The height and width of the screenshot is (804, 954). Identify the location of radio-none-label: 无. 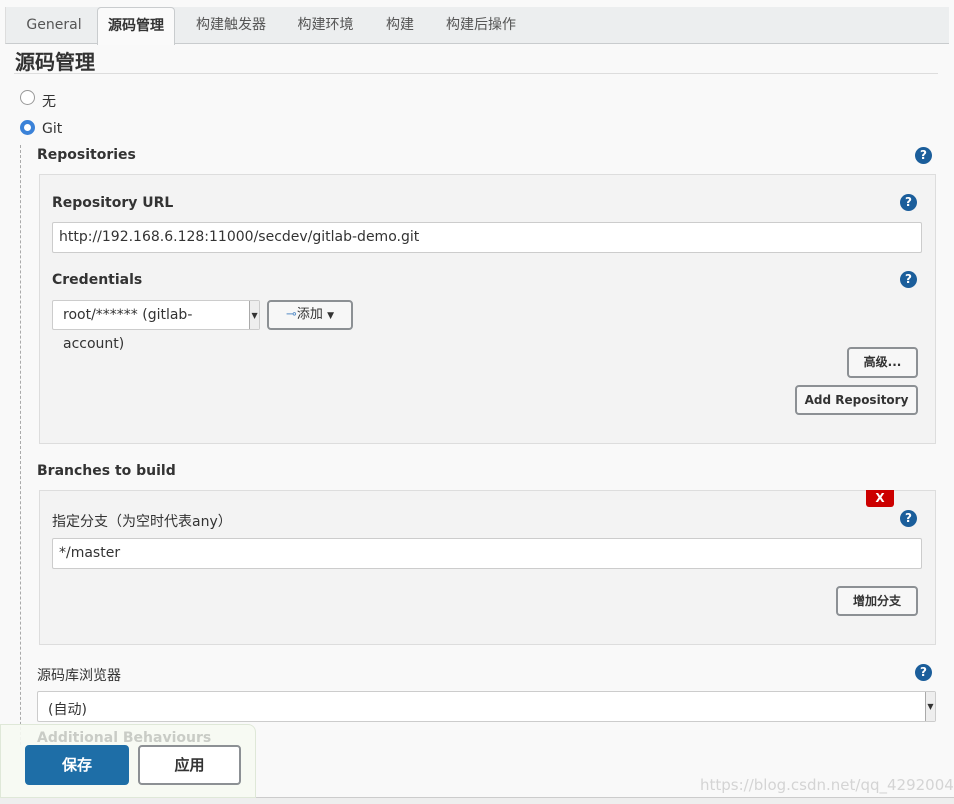
(49, 102).